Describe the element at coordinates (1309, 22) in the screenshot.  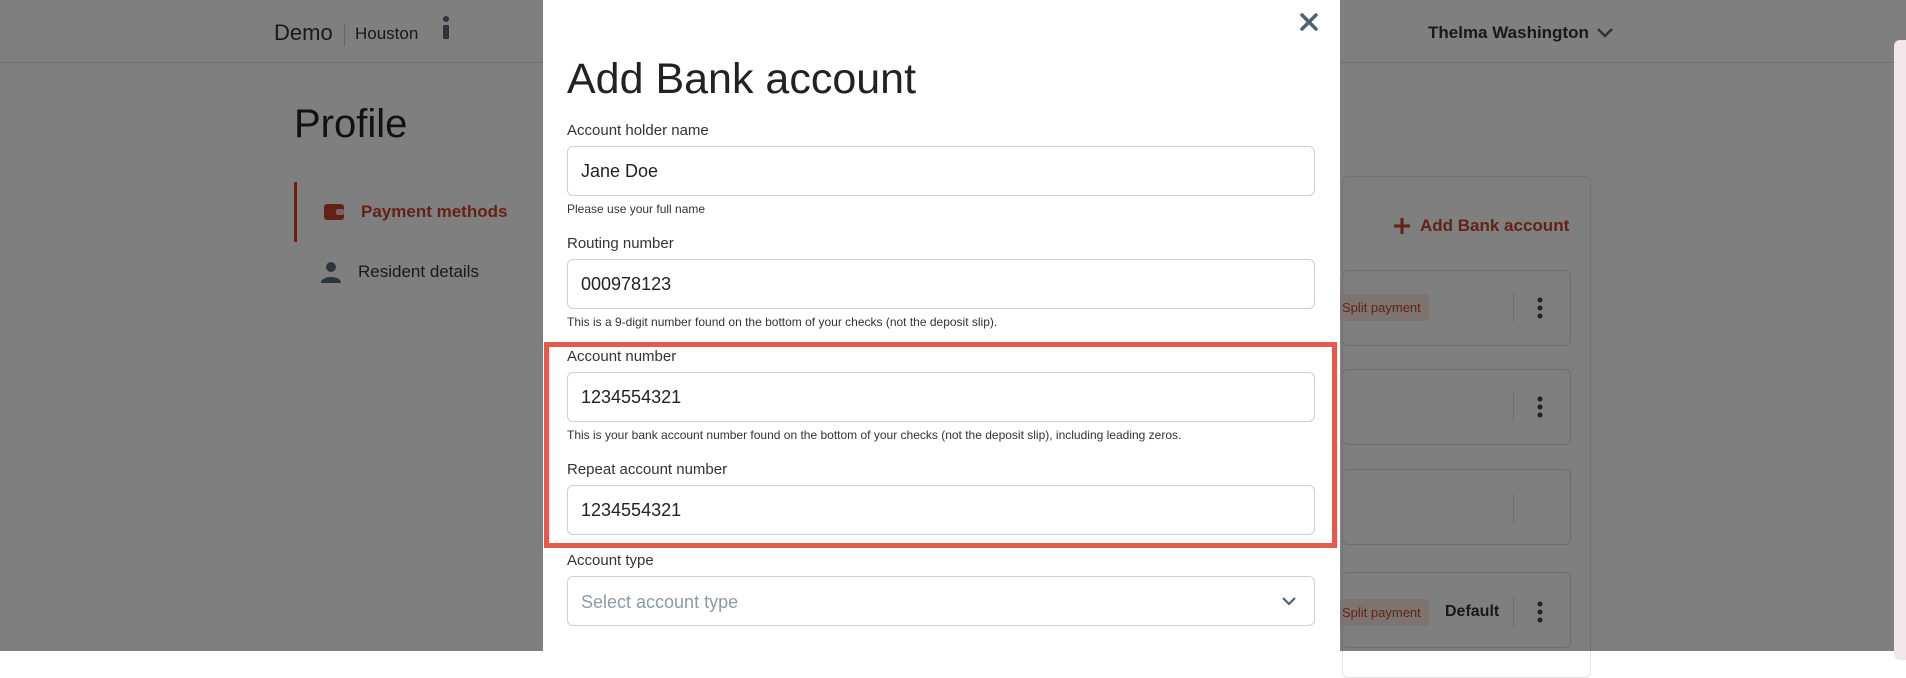
I see `close-icon` at that location.